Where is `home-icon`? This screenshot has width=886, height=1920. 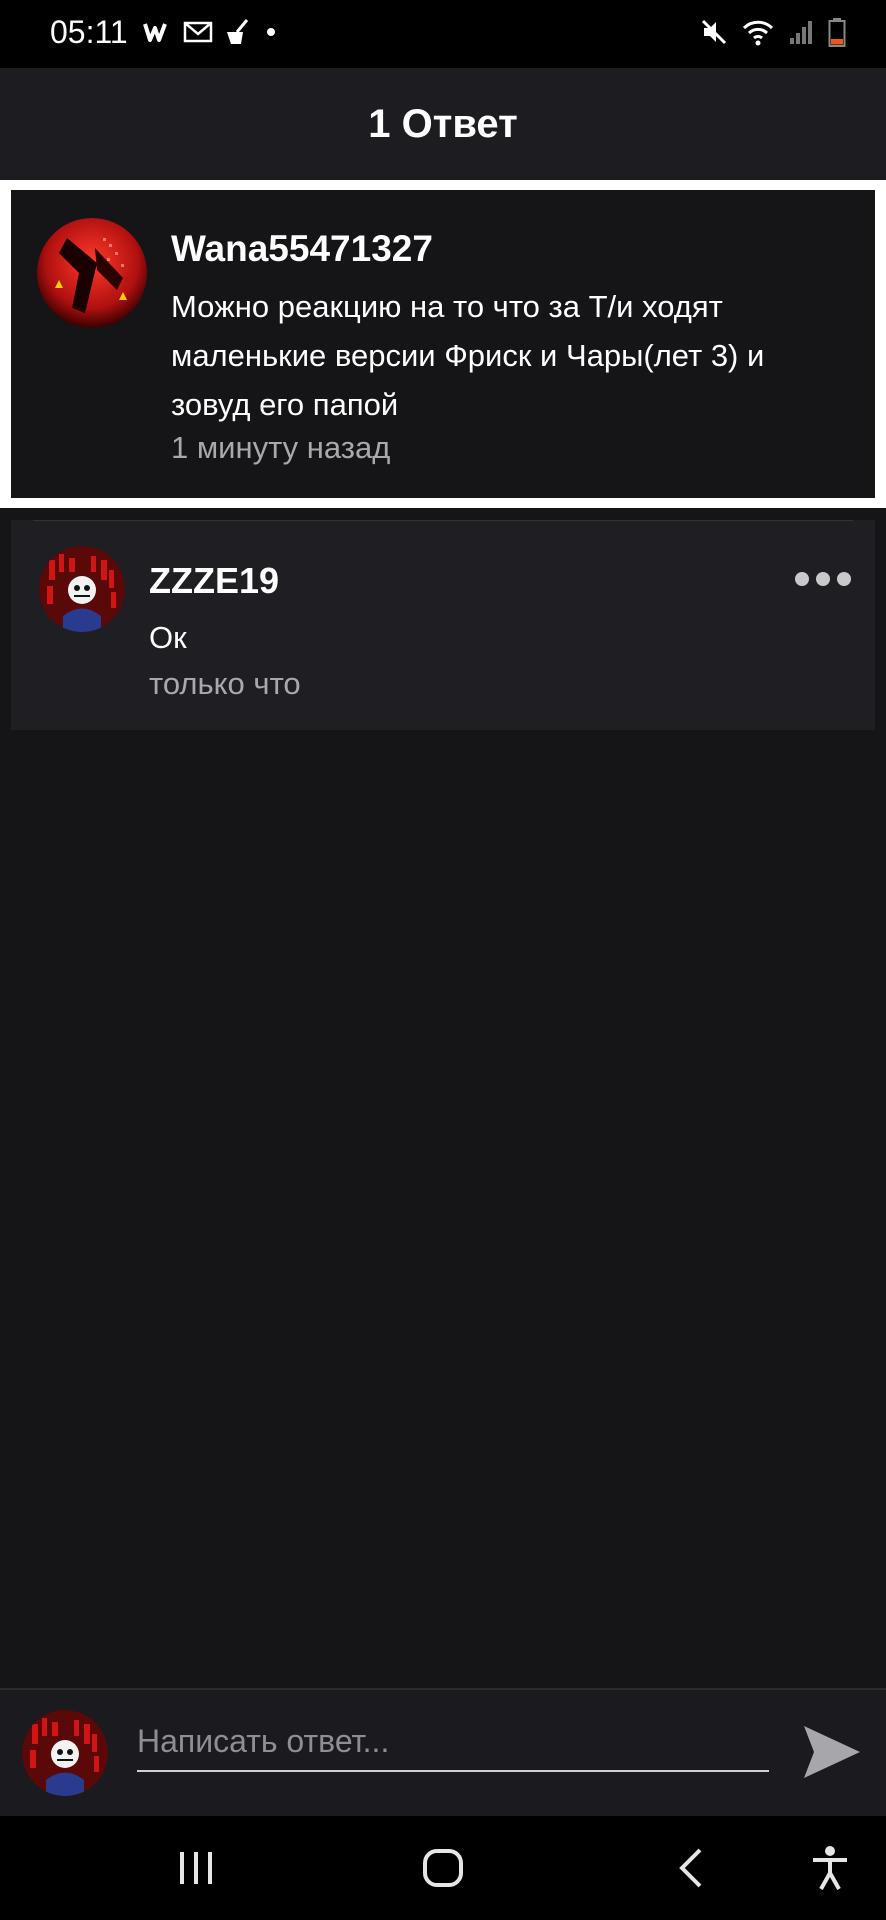 home-icon is located at coordinates (443, 1870).